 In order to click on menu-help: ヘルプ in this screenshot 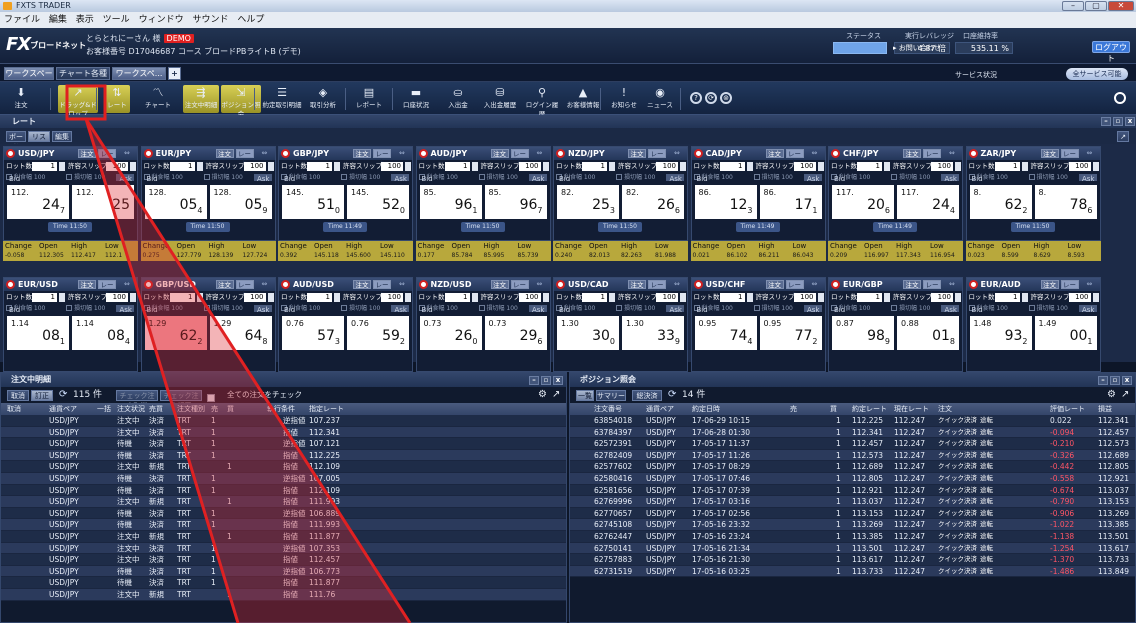, I will do `click(250, 20)`.